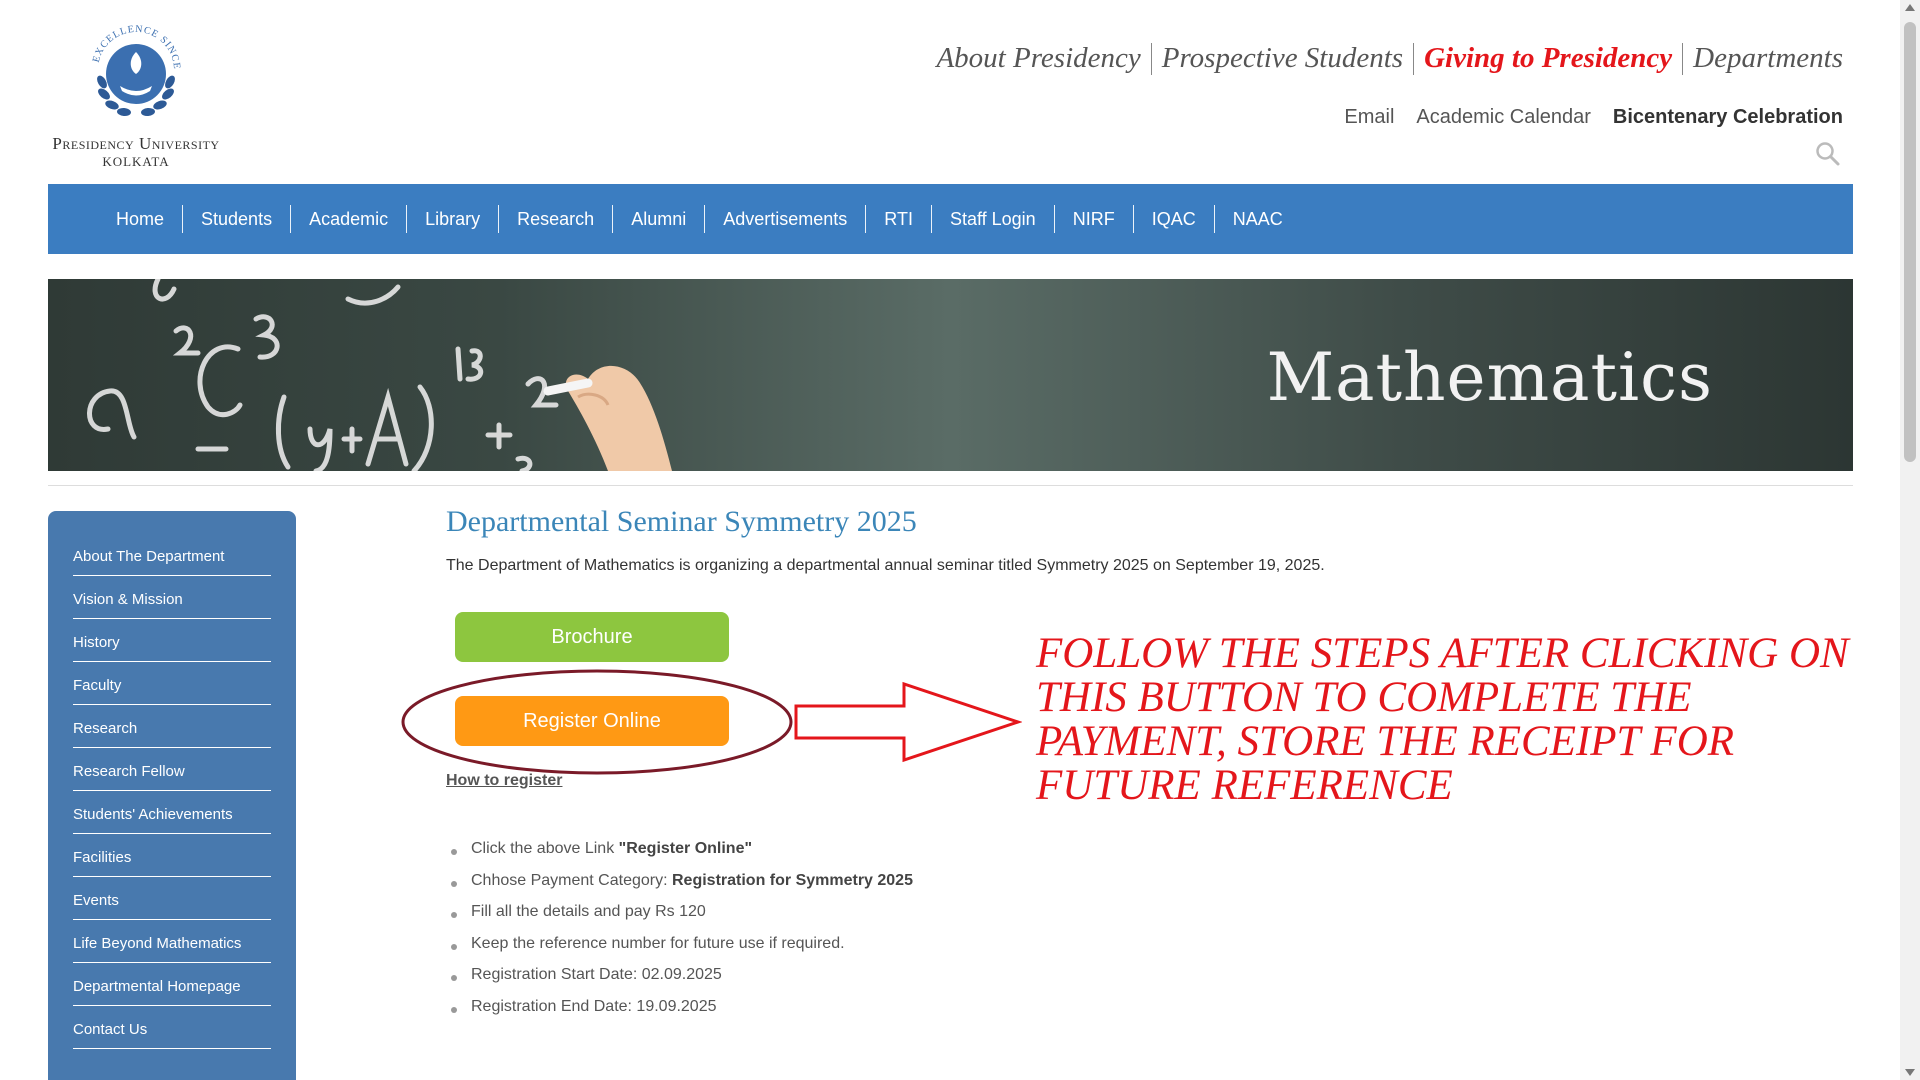 This screenshot has height=1080, width=1920. I want to click on email-link: Email, so click(1369, 117).